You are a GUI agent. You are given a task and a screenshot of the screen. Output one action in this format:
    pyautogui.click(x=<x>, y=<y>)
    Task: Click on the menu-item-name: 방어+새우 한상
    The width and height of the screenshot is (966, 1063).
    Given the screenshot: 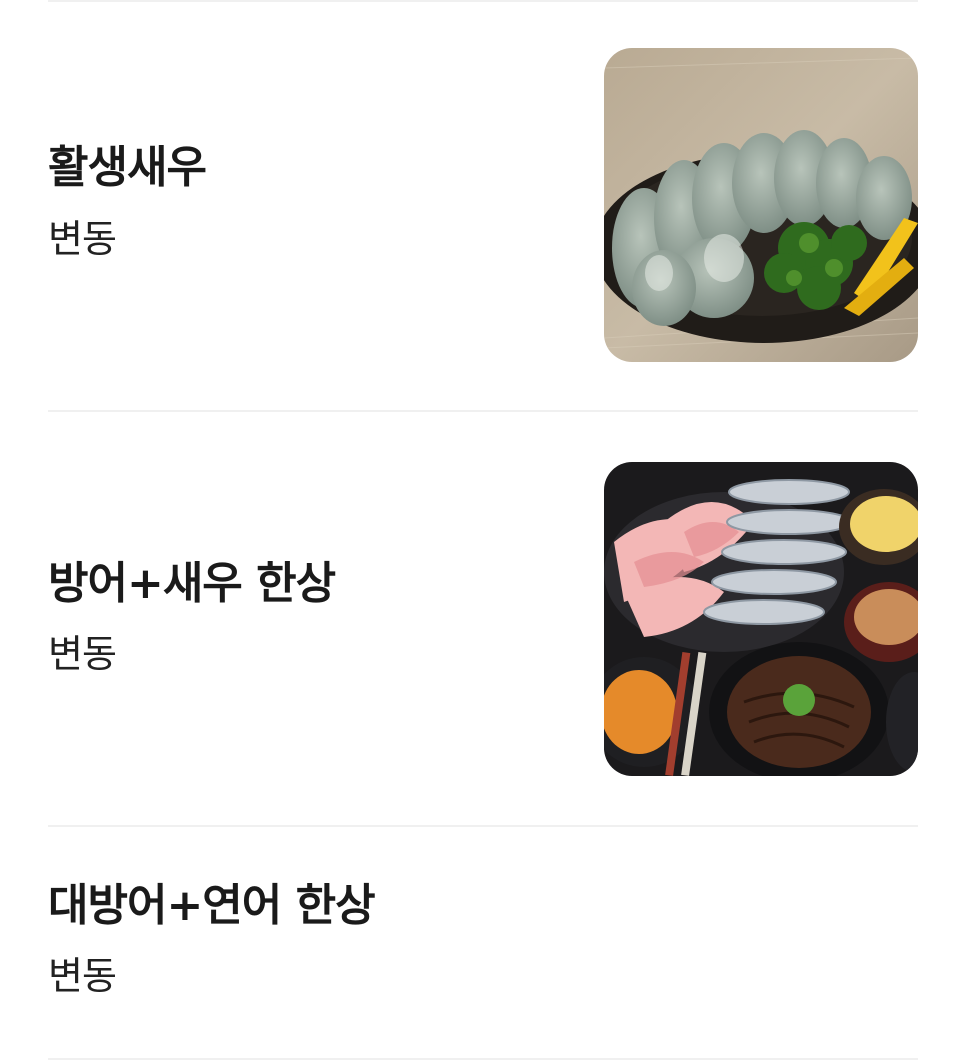 What is the action you would take?
    pyautogui.click(x=192, y=583)
    